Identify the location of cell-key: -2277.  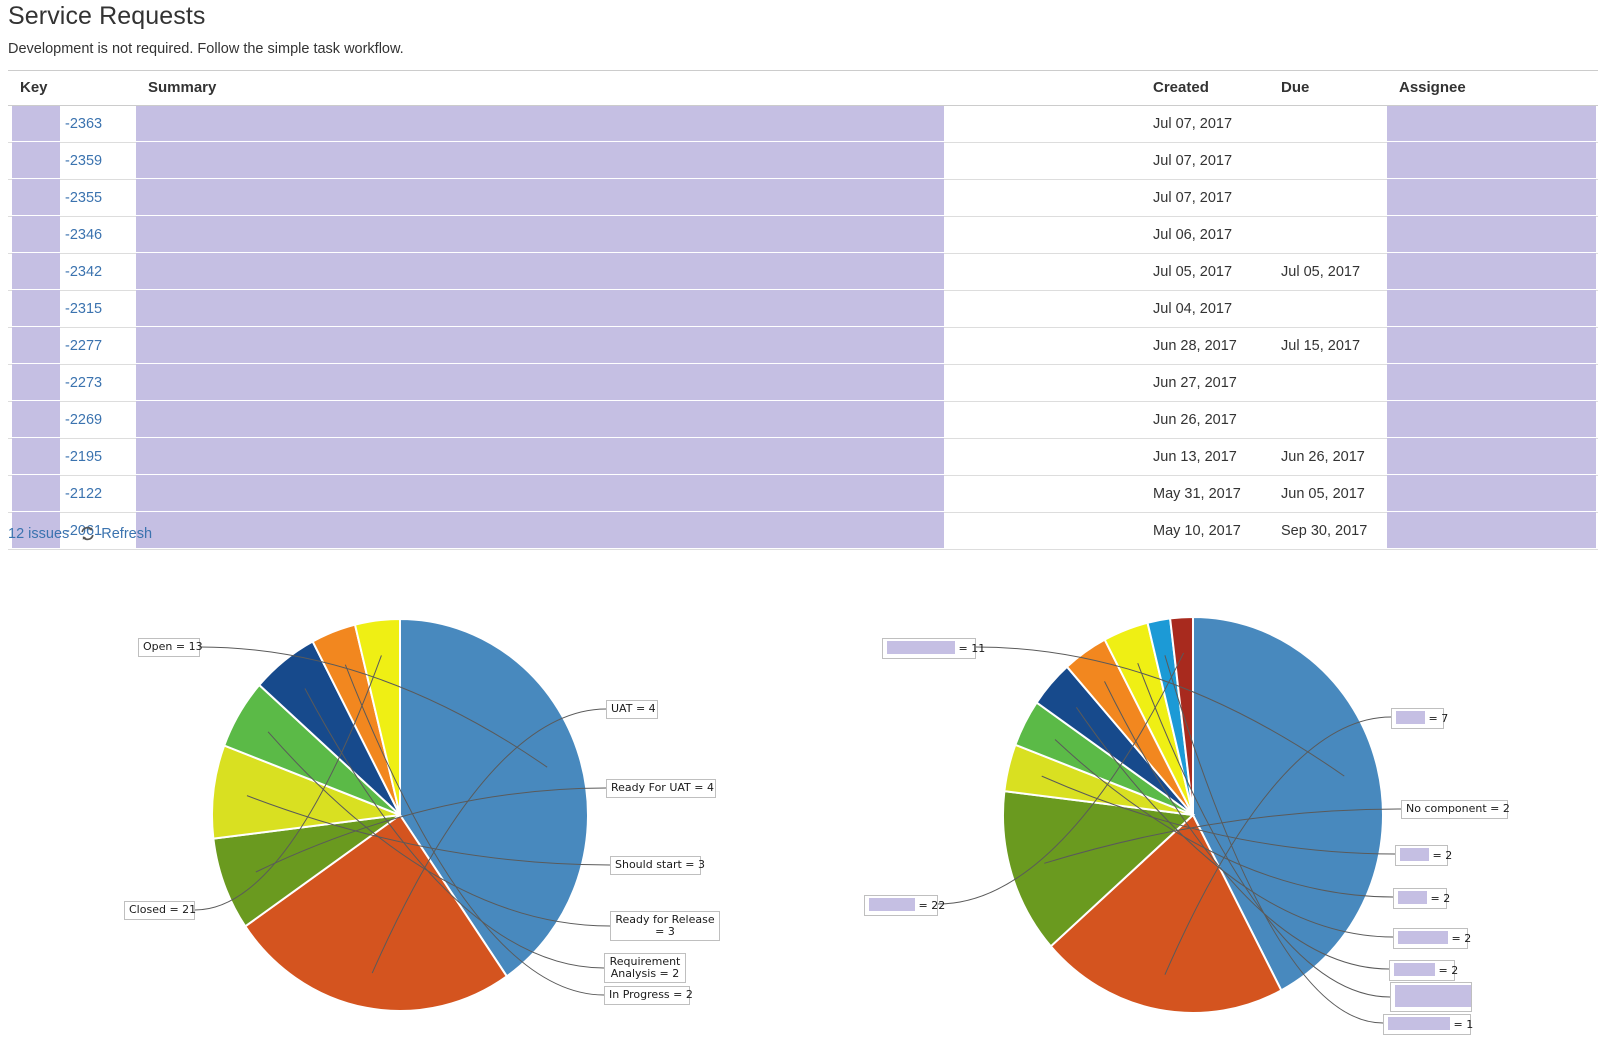
(72, 346).